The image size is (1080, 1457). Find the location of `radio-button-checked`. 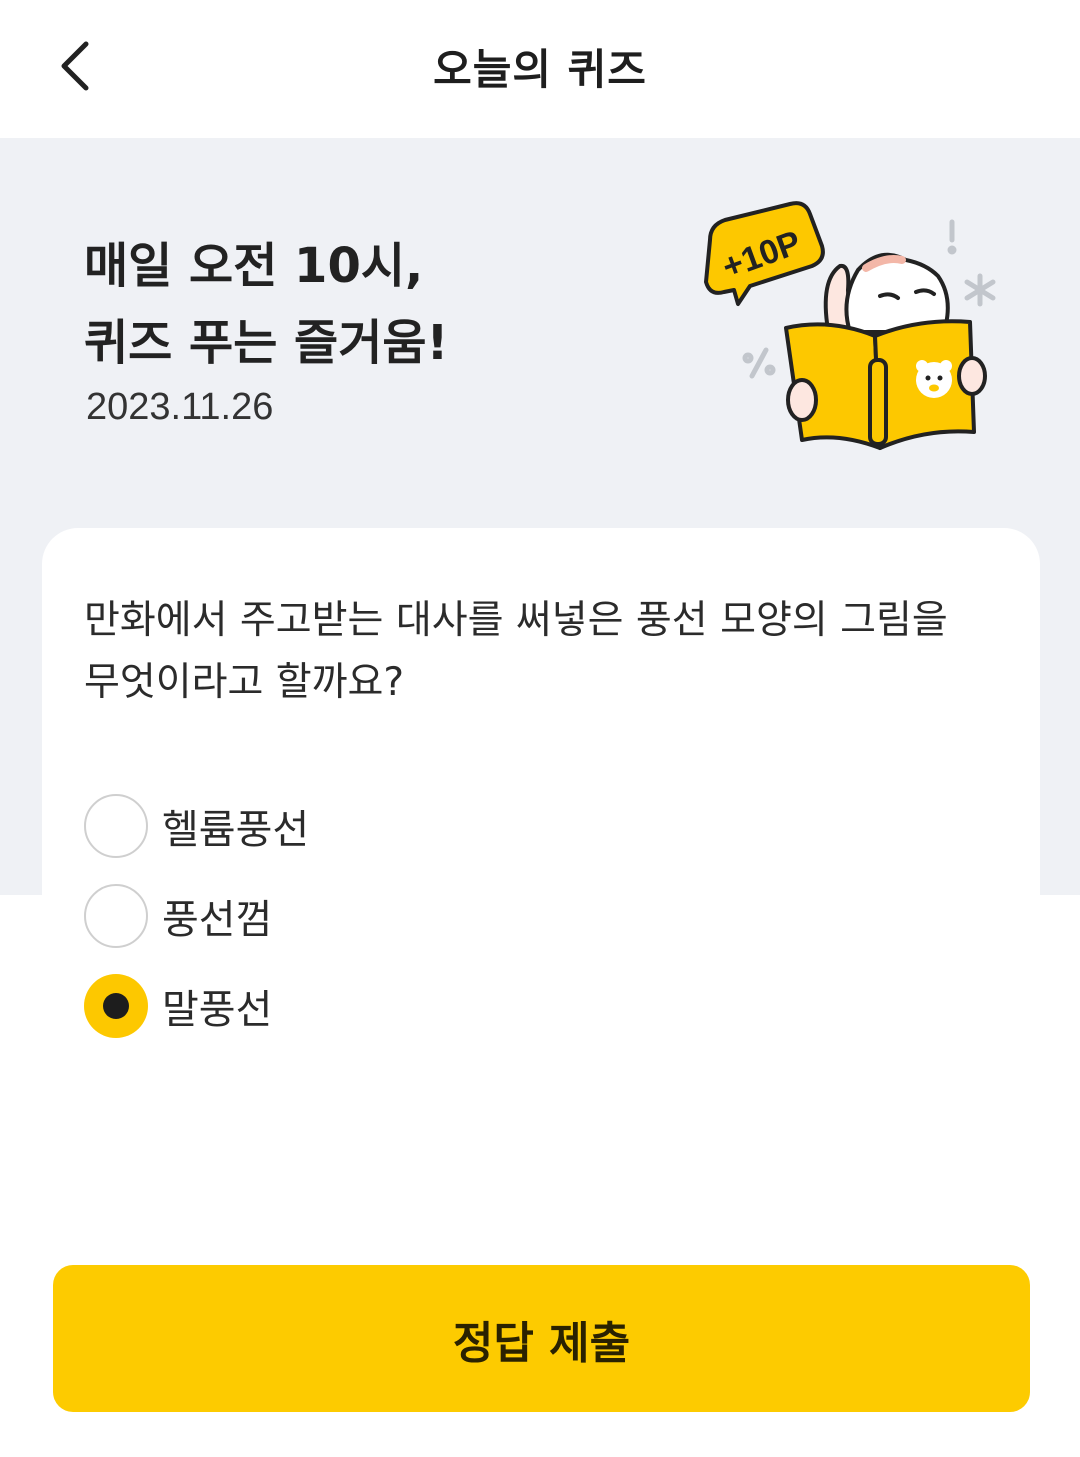

radio-button-checked is located at coordinates (116, 1006).